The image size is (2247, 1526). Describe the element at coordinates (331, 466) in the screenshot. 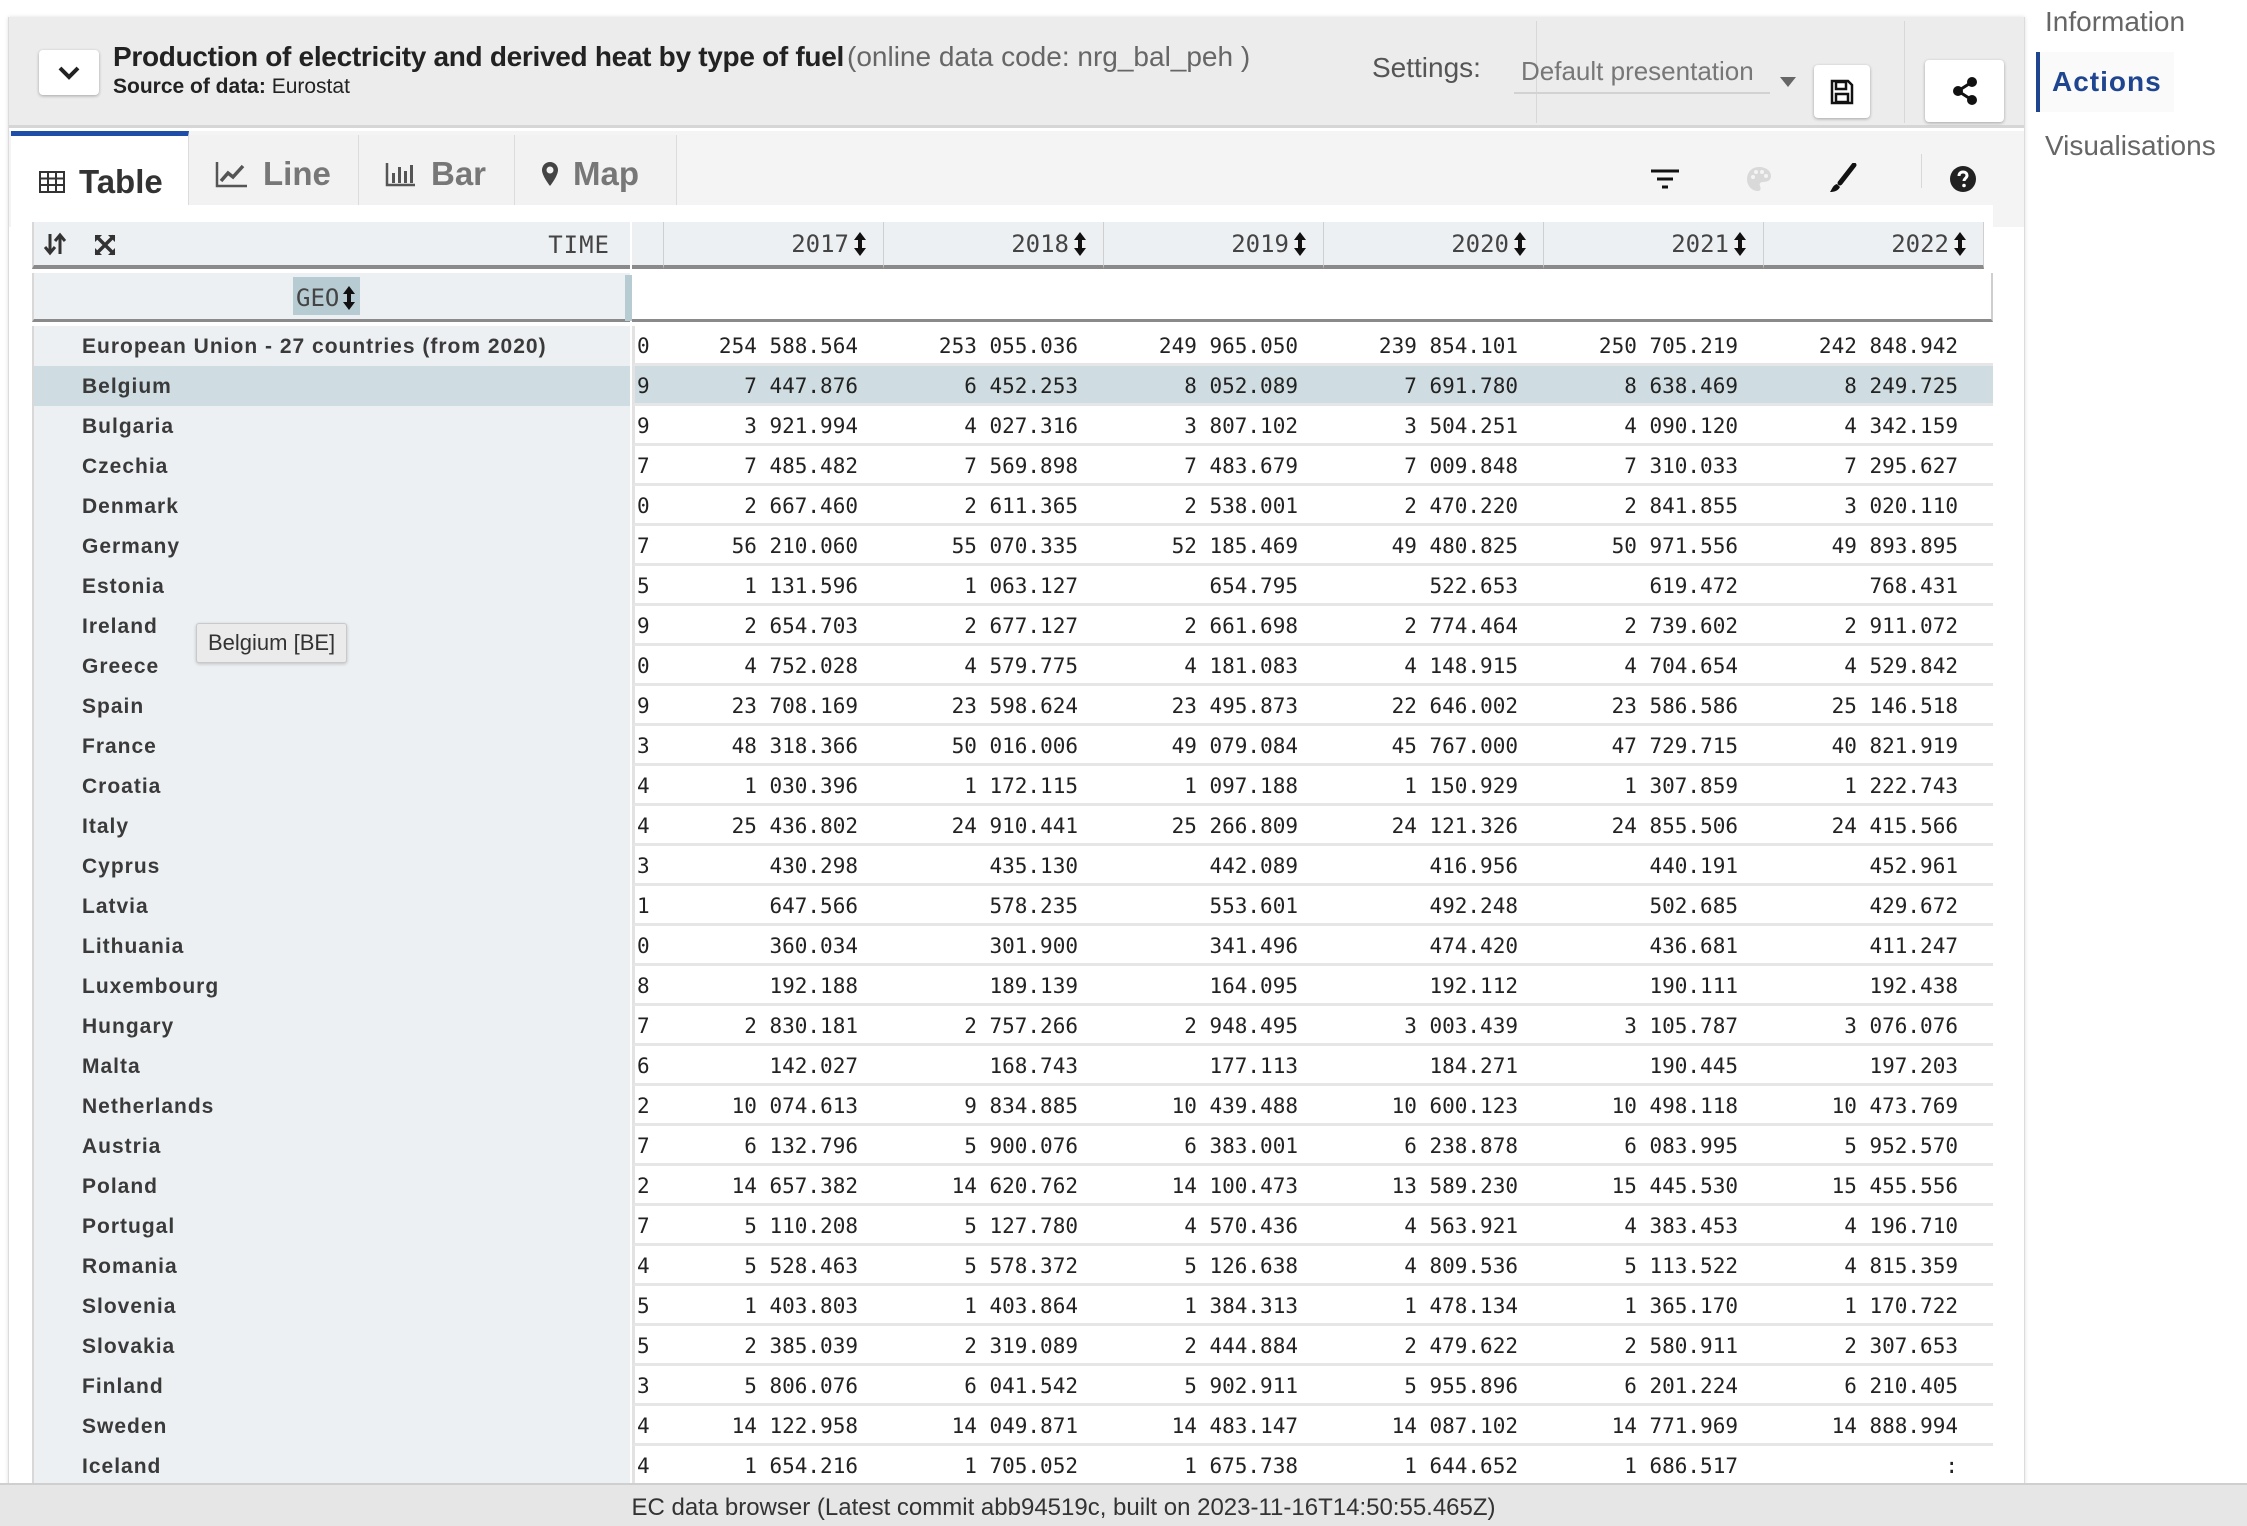

I see `row-geo-label: Czechia` at that location.